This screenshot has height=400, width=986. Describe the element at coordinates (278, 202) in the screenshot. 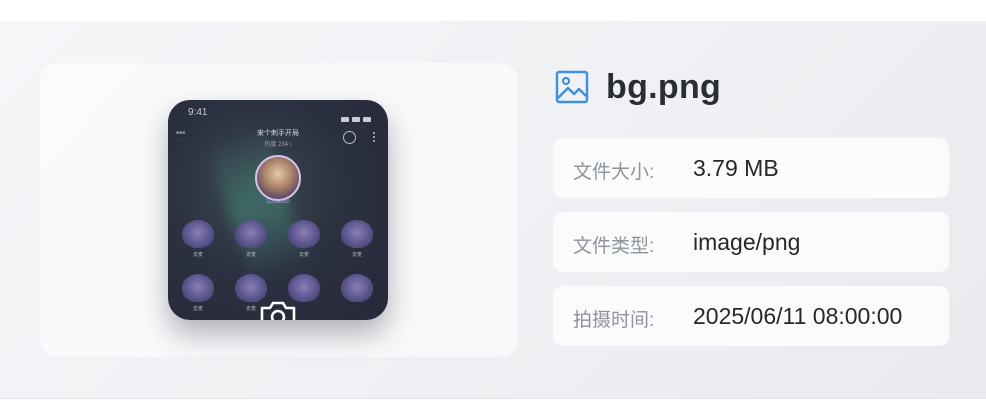

I see `host-name: DJJason` at that location.